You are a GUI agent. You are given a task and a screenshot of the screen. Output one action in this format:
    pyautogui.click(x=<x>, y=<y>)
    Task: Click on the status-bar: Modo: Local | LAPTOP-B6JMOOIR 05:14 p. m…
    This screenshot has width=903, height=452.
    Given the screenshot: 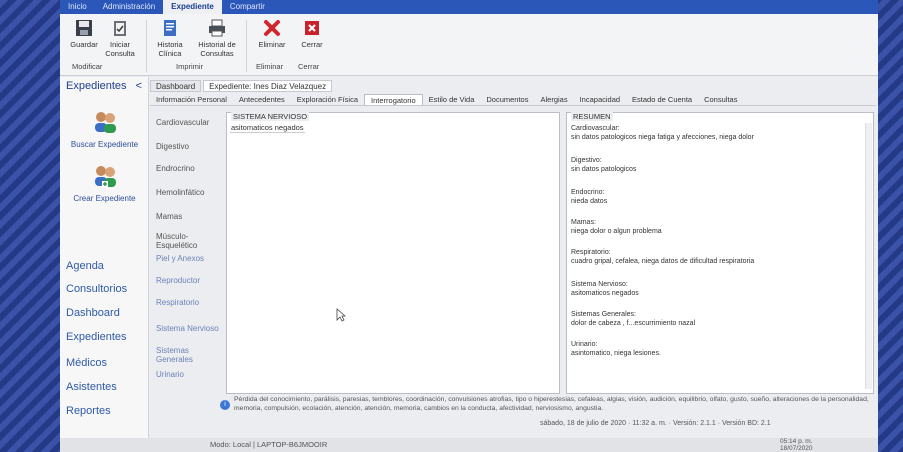 What is the action you would take?
    pyautogui.click(x=469, y=445)
    